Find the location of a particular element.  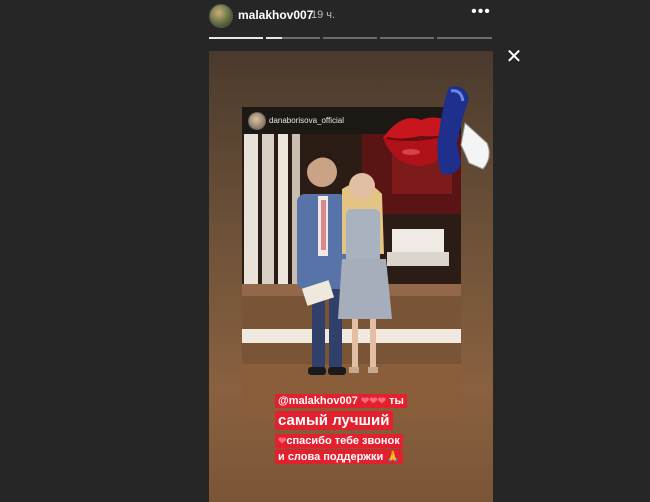

prayer-icon: 🙏 is located at coordinates (393, 457).